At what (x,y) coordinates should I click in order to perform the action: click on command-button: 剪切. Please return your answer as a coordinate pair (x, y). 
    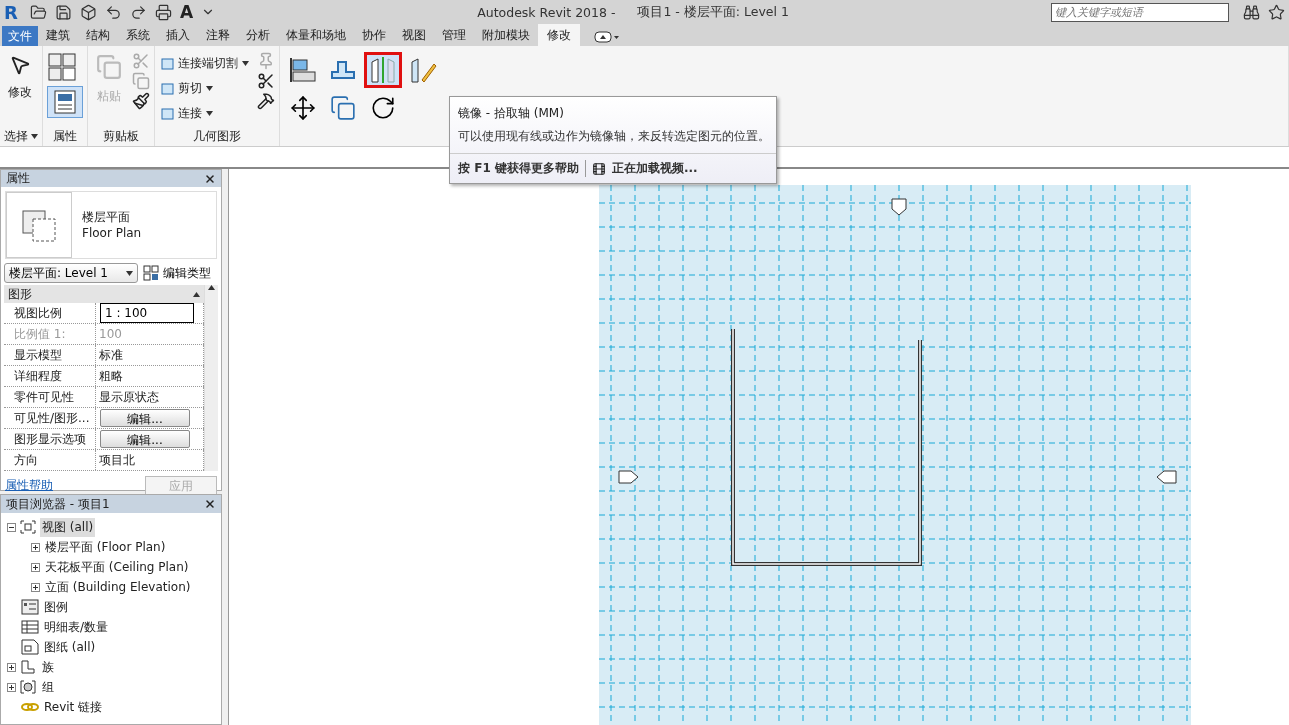
    Looking at the image, I should click on (205, 88).